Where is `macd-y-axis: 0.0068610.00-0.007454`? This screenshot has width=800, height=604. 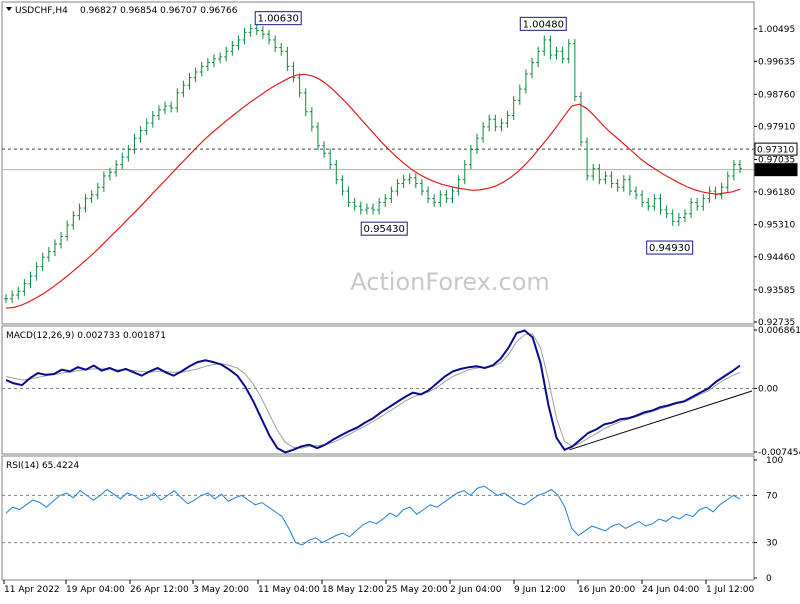 macd-y-axis: 0.0068610.00-0.007454 is located at coordinates (777, 392).